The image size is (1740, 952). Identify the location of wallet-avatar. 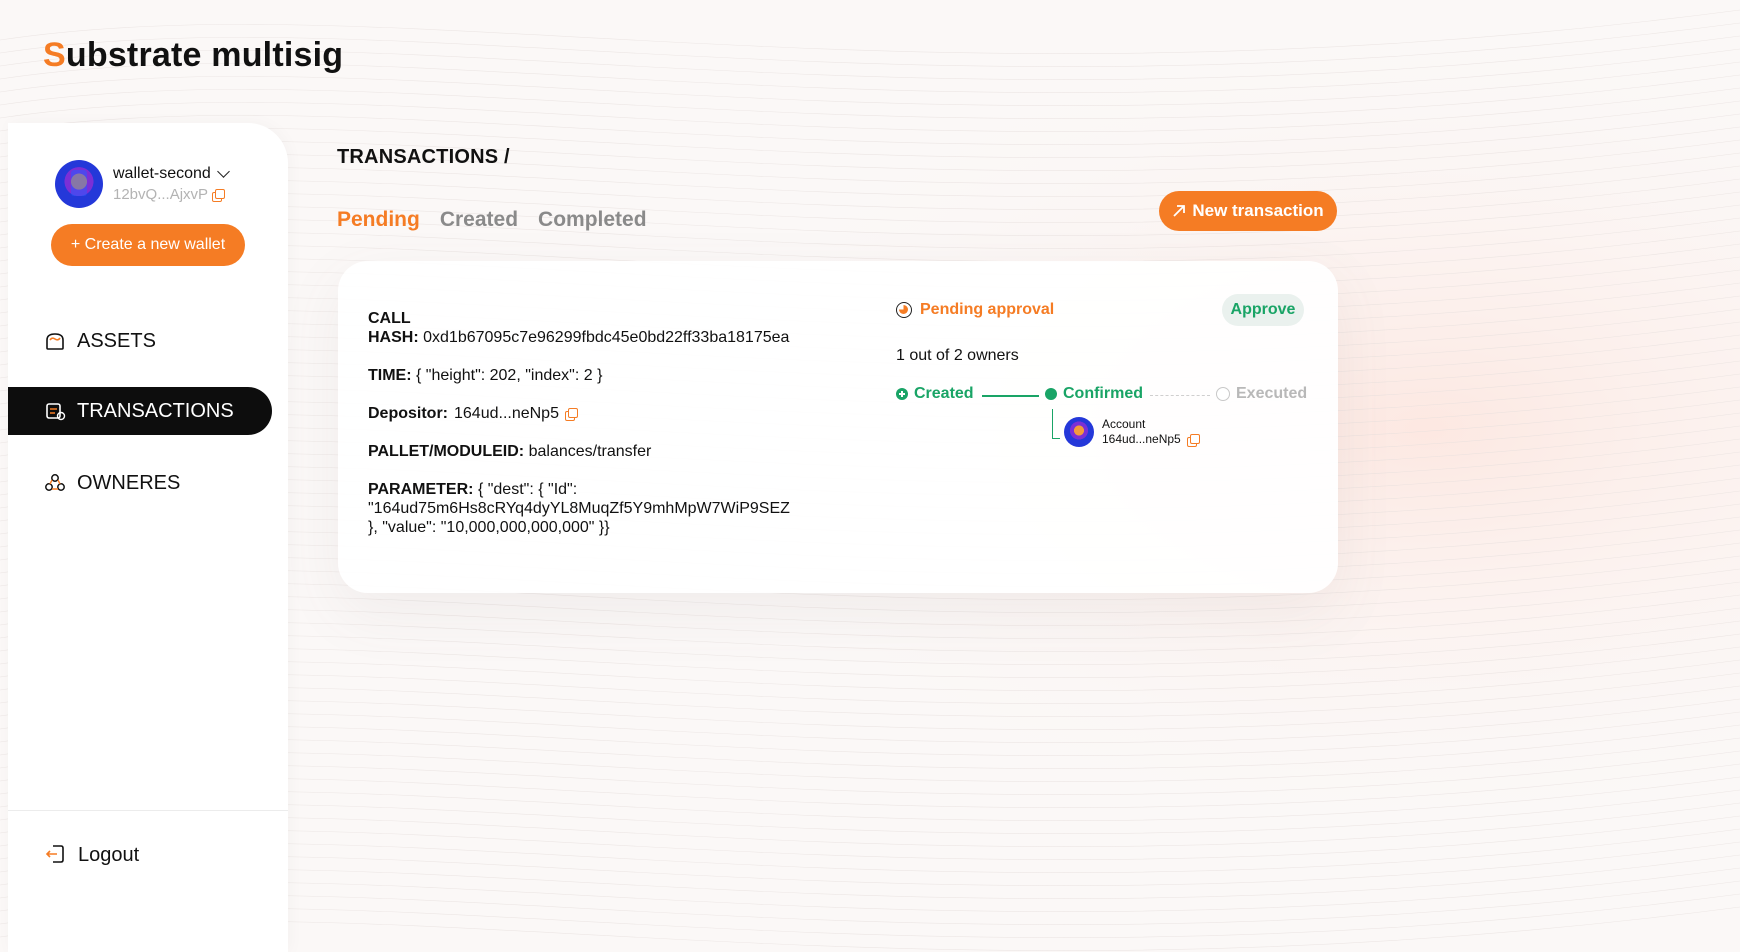
(79, 184).